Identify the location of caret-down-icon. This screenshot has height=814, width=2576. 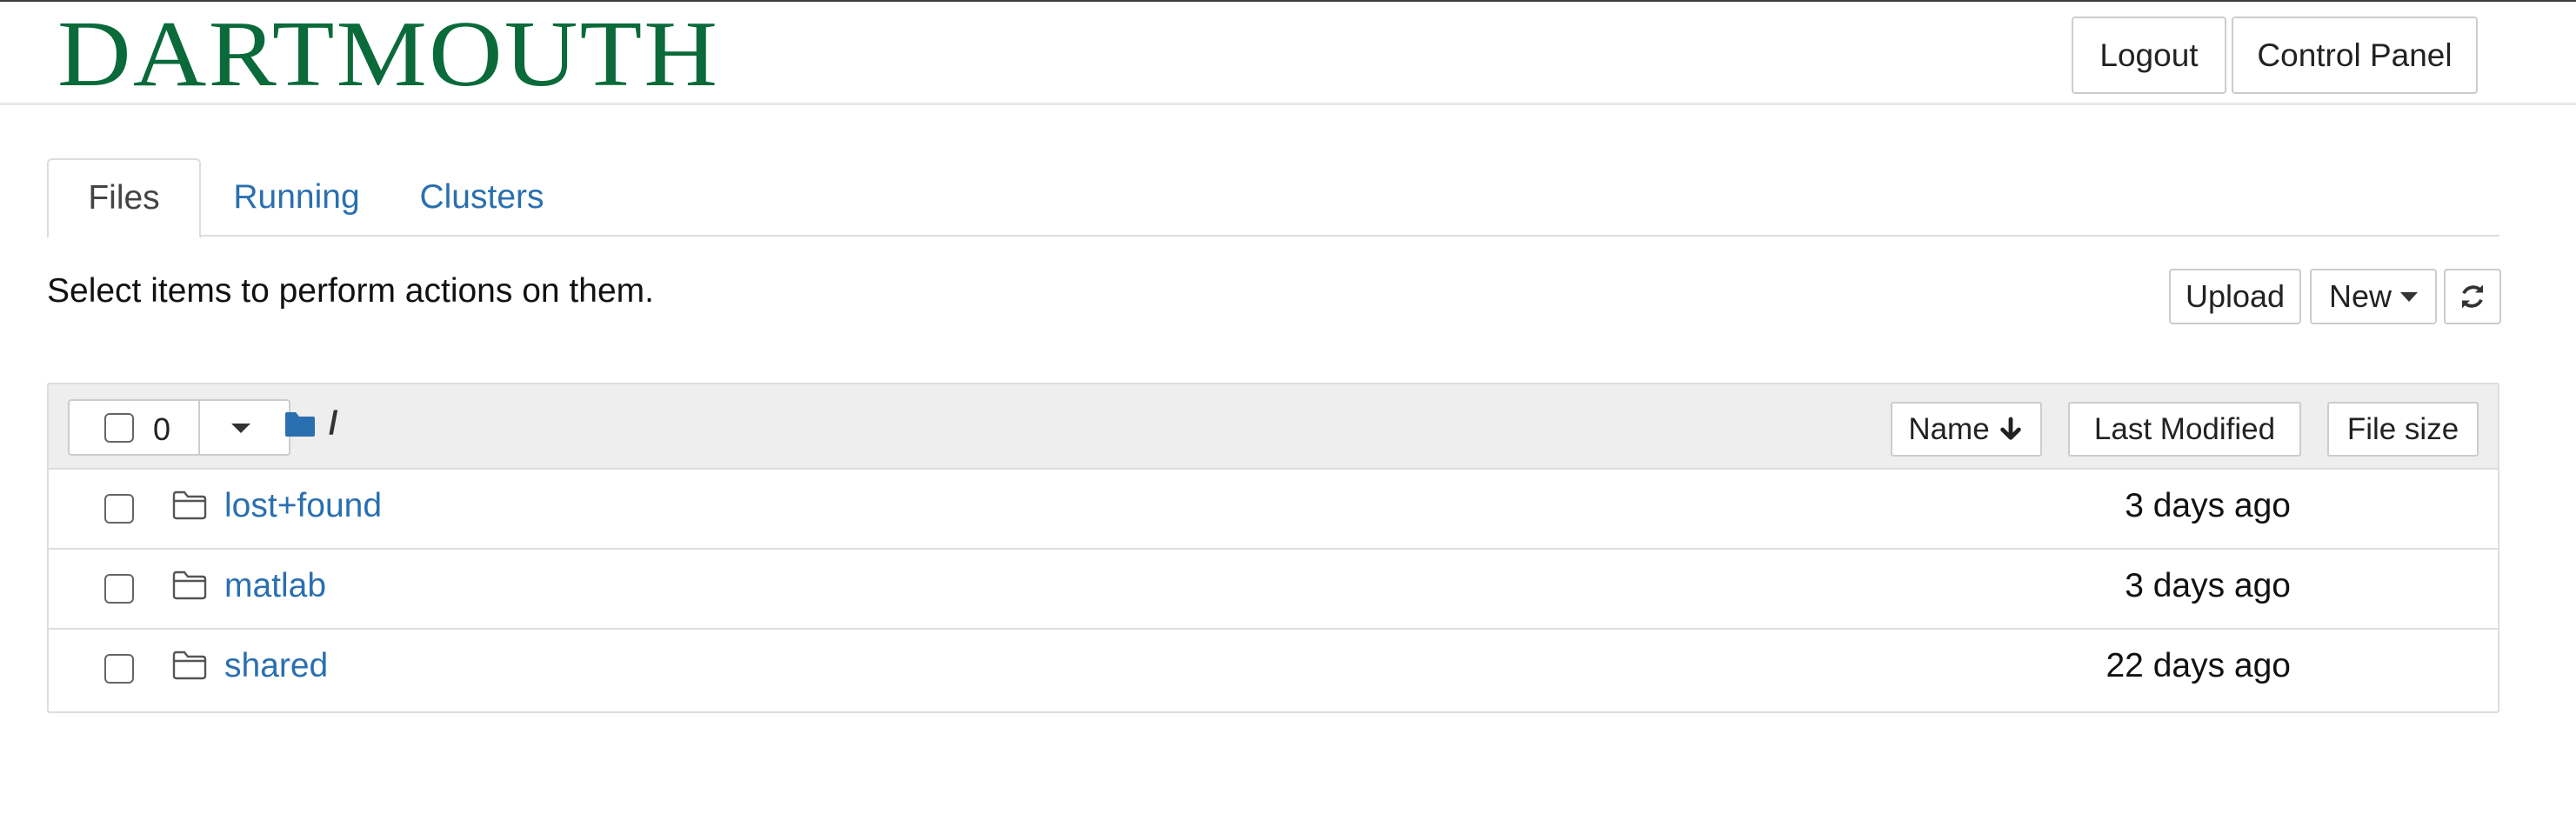
(2409, 296).